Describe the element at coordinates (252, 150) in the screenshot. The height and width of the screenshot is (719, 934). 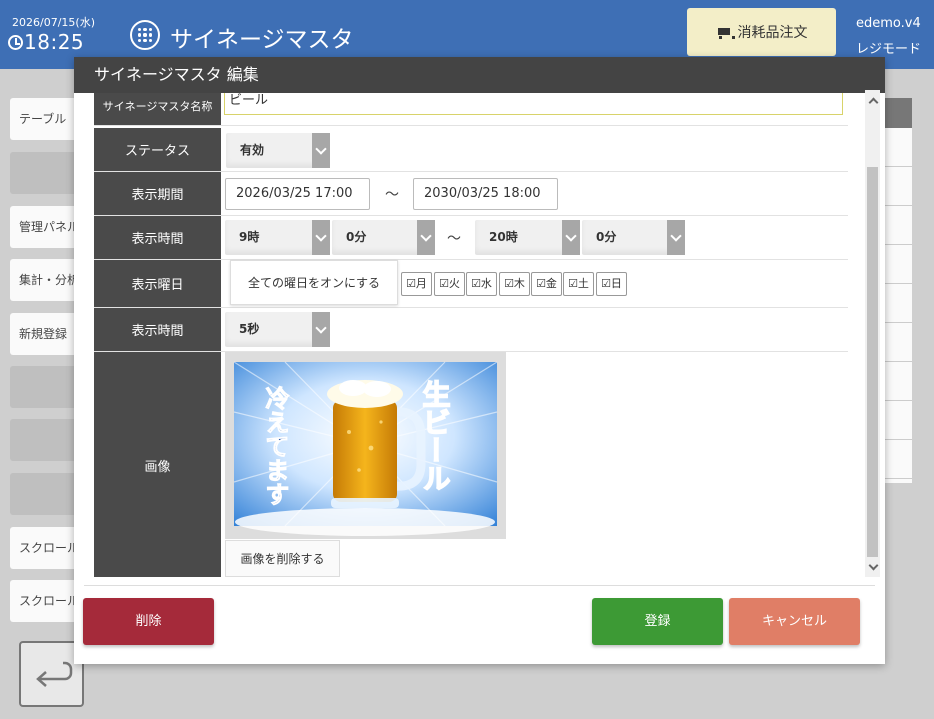
I see `status-value: 有効` at that location.